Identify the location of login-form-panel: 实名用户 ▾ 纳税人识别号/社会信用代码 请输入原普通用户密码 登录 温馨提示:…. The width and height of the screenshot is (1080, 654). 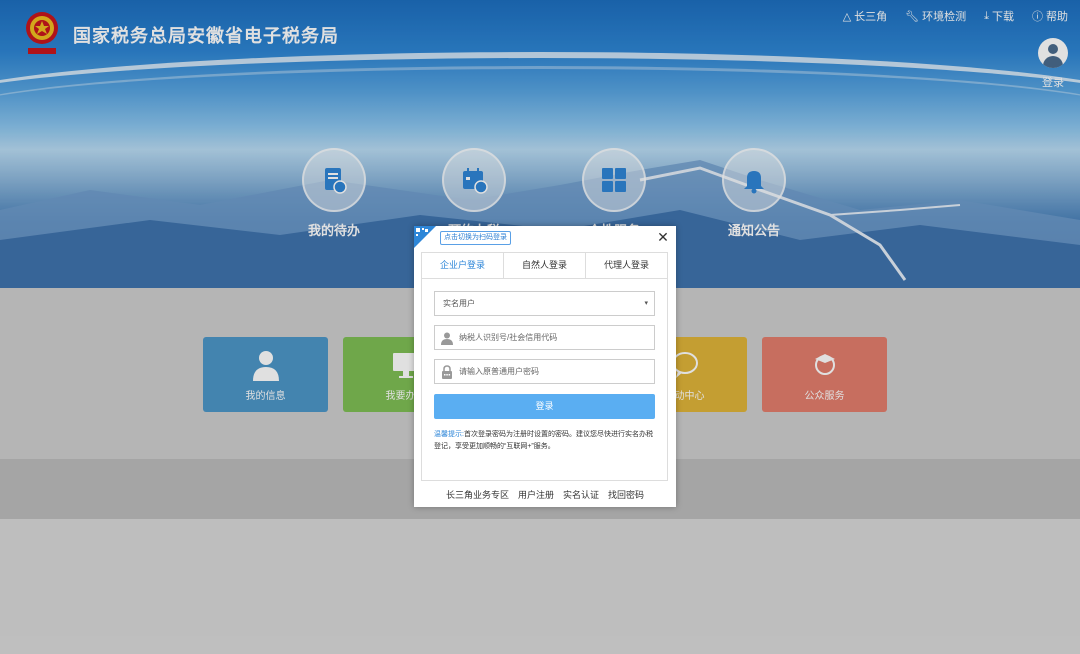
(544, 379).